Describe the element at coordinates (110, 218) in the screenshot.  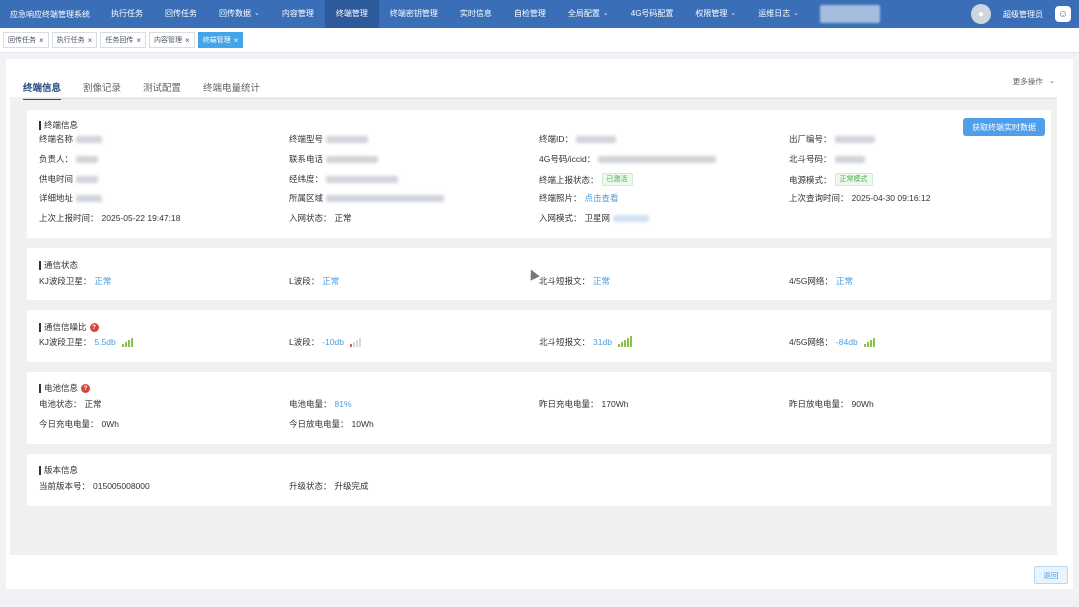
I see `field-last-report: 上次上报时间： 2025-05-22 19:47:18` at that location.